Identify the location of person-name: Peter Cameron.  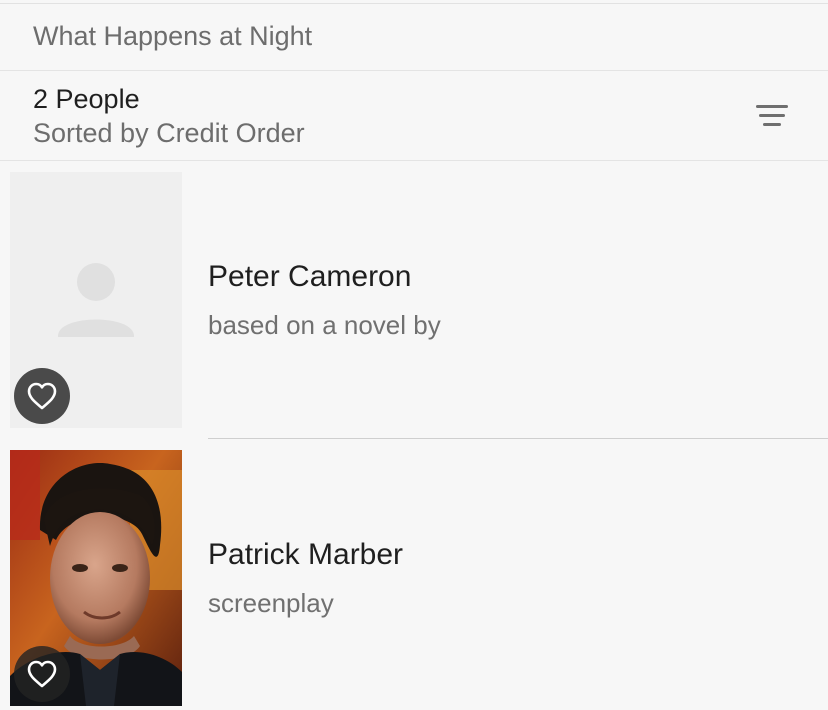
(310, 276).